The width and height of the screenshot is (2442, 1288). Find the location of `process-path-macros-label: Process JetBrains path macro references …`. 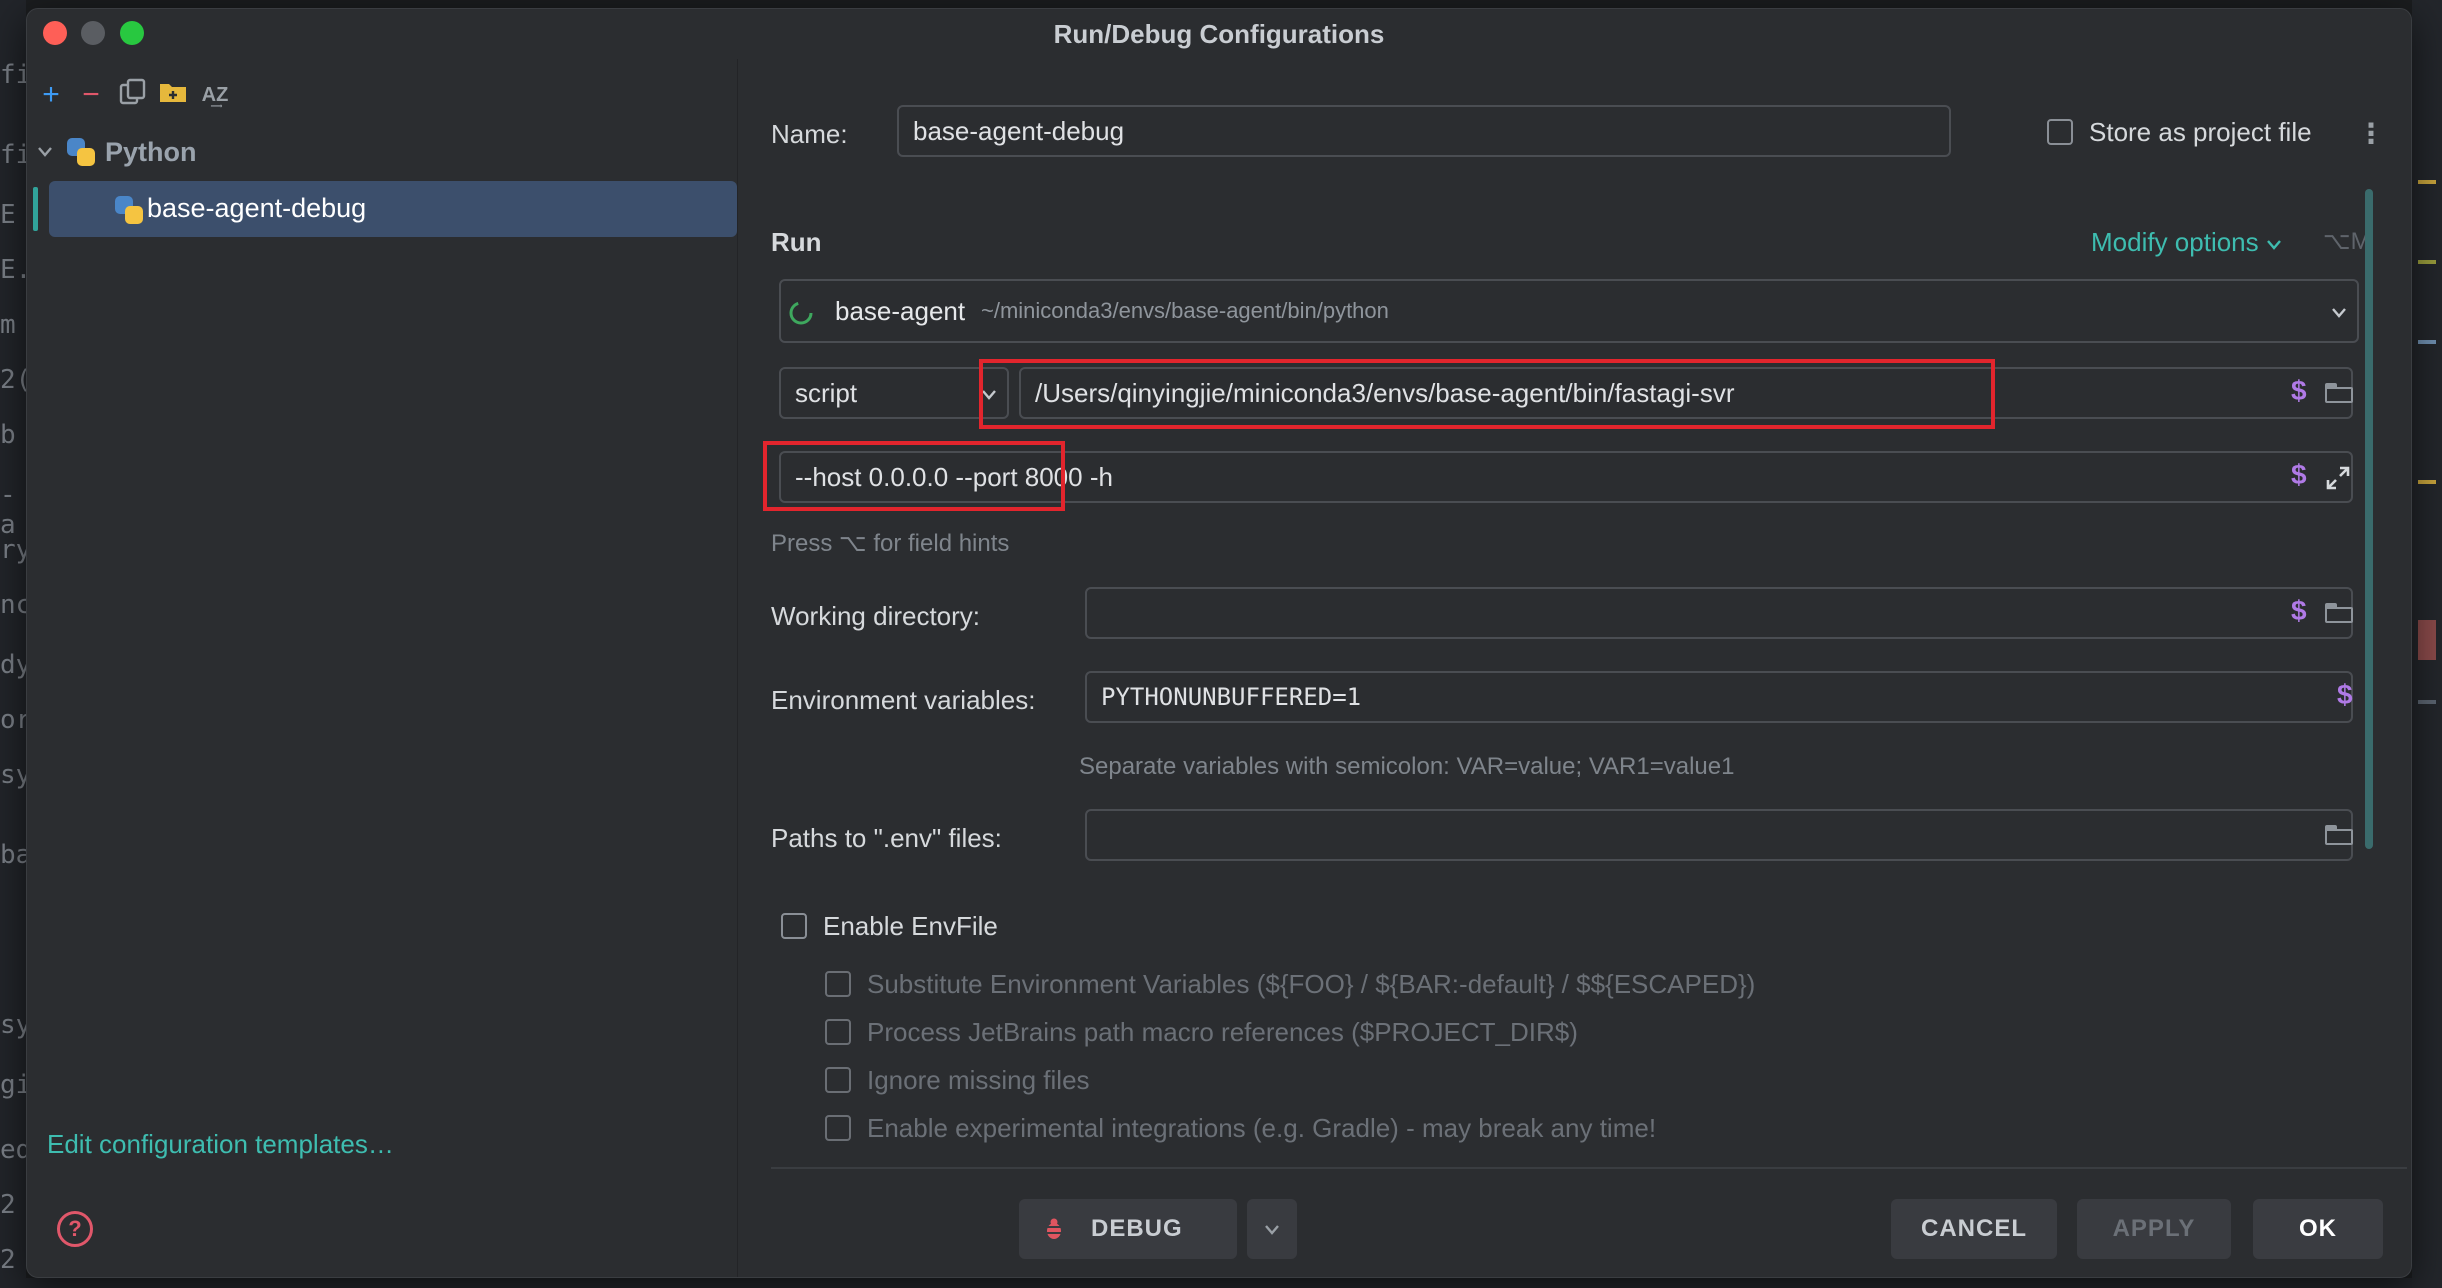

process-path-macros-label: Process JetBrains path macro references … is located at coordinates (1222, 1032).